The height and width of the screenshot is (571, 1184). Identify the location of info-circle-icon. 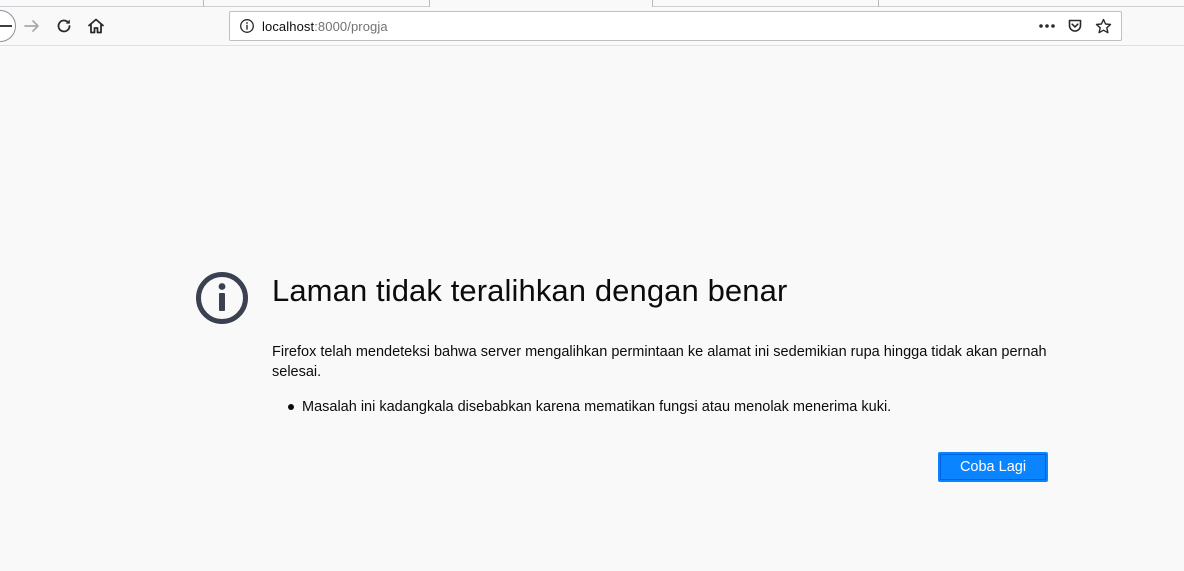
(222, 298).